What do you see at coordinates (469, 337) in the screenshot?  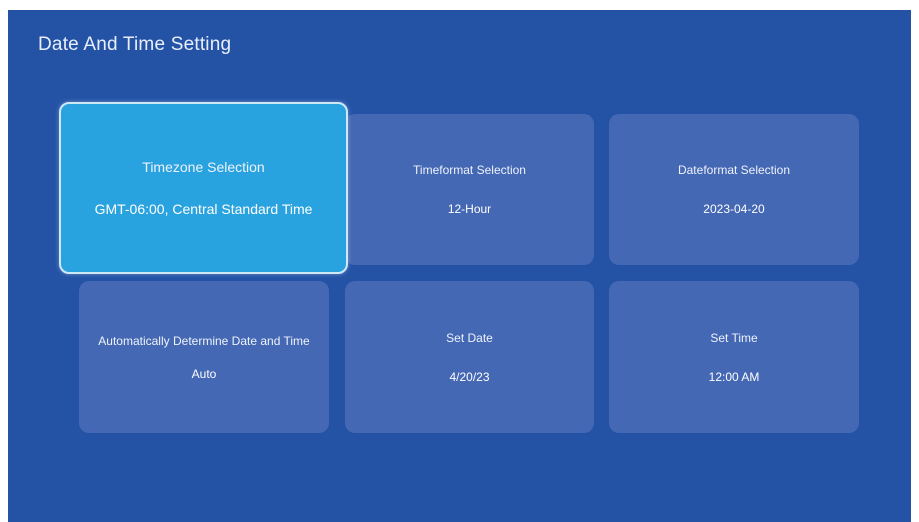 I see `set-date-label: Set Date` at bounding box center [469, 337].